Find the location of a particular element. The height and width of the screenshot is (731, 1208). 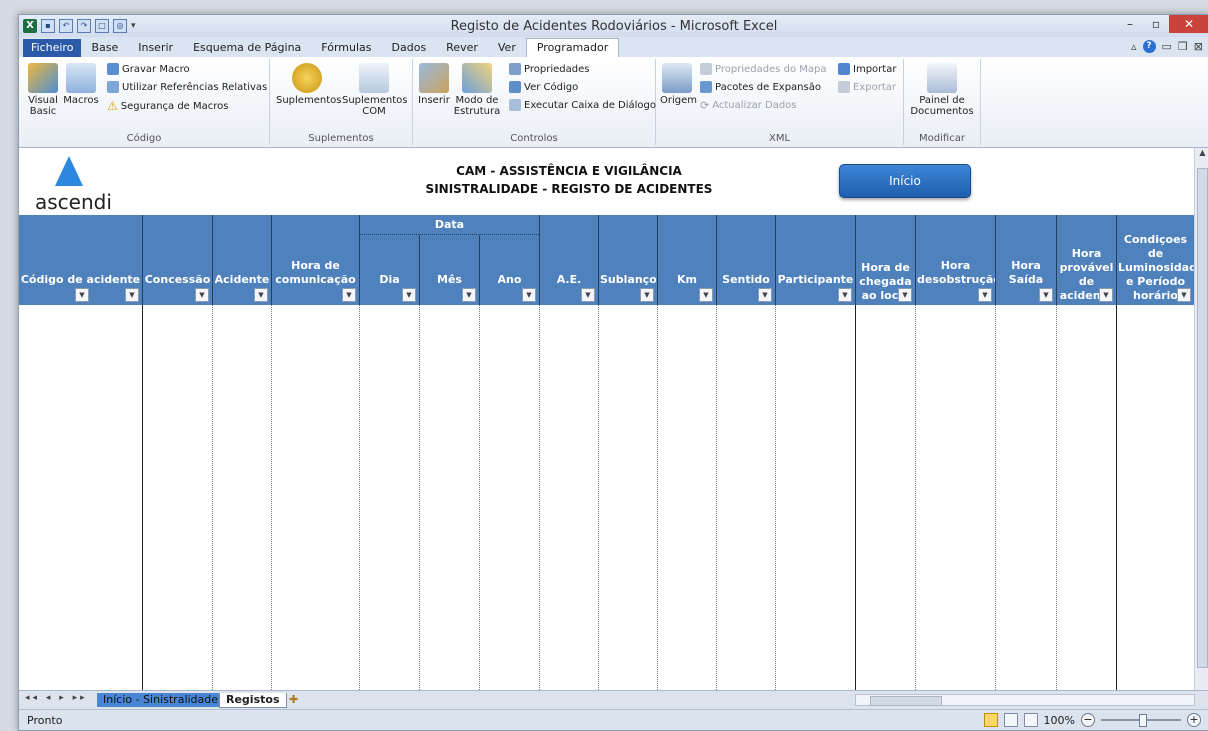

propriedades-mapa-button: Propriedades do Mapa is located at coordinates (763, 69).